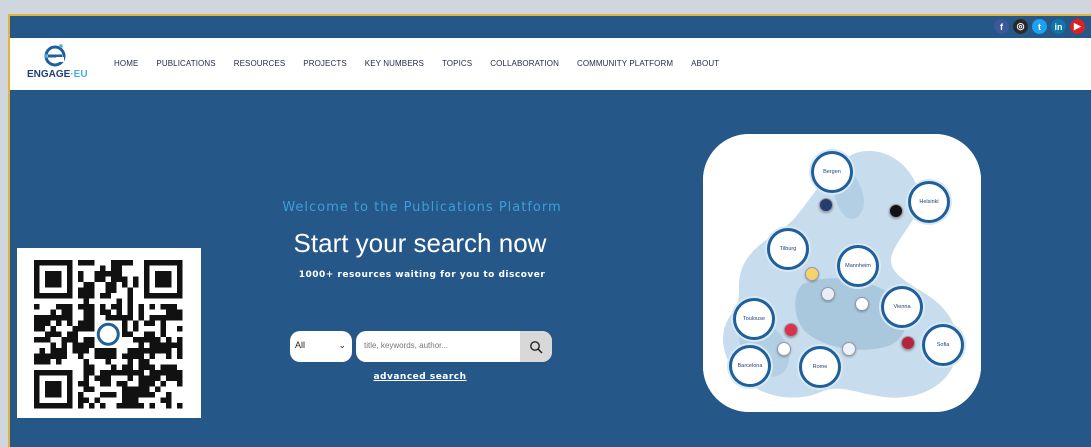 This screenshot has height=447, width=1091. I want to click on logo-mark-icon, so click(55, 55).